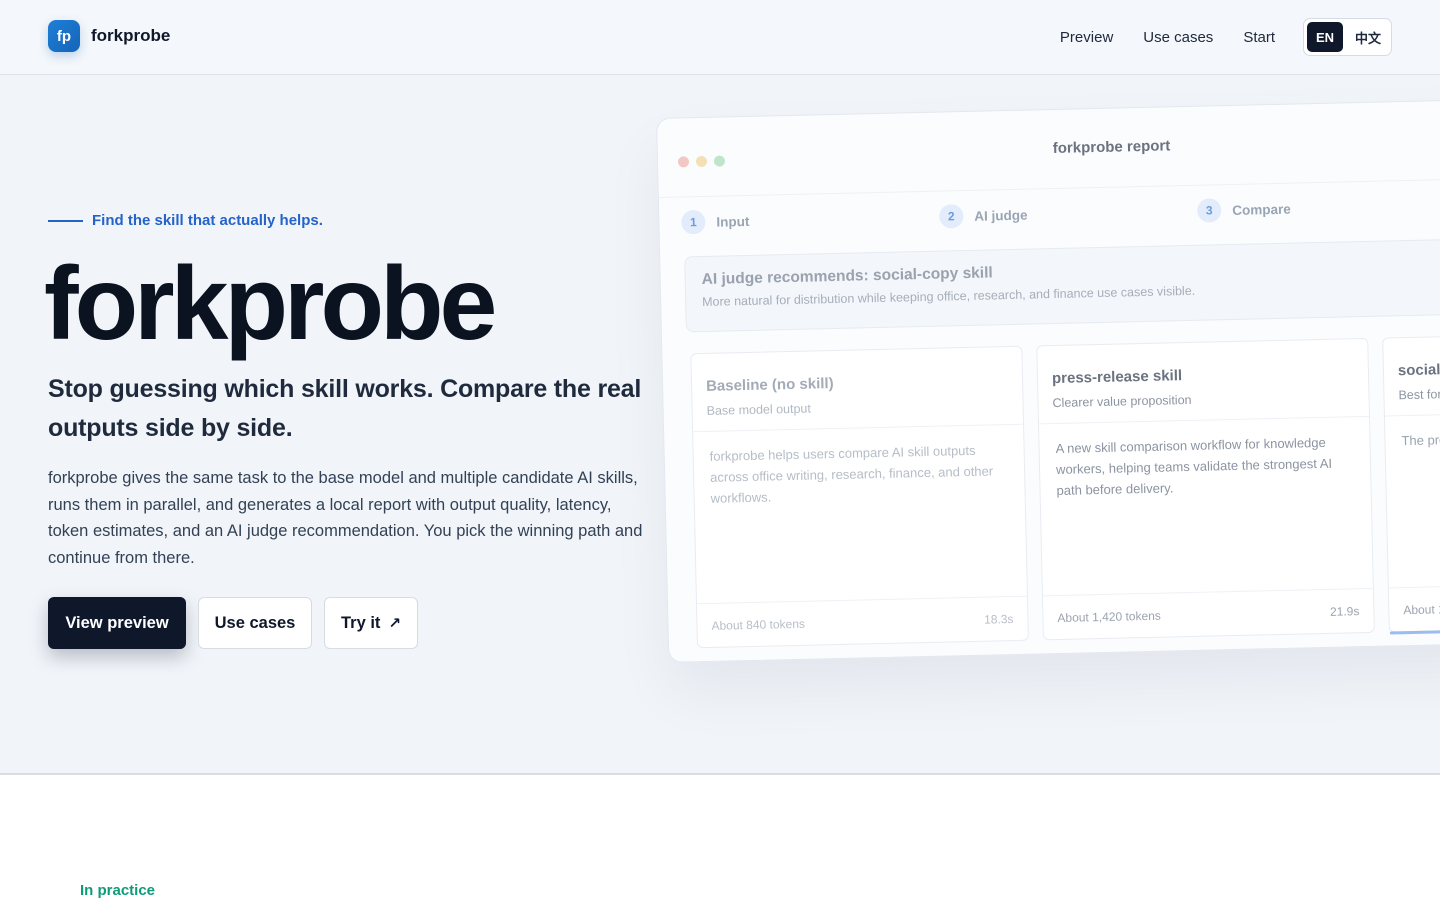 The image size is (1440, 900). What do you see at coordinates (1318, 208) in the screenshot?
I see `step-compare: 3 Compare` at bounding box center [1318, 208].